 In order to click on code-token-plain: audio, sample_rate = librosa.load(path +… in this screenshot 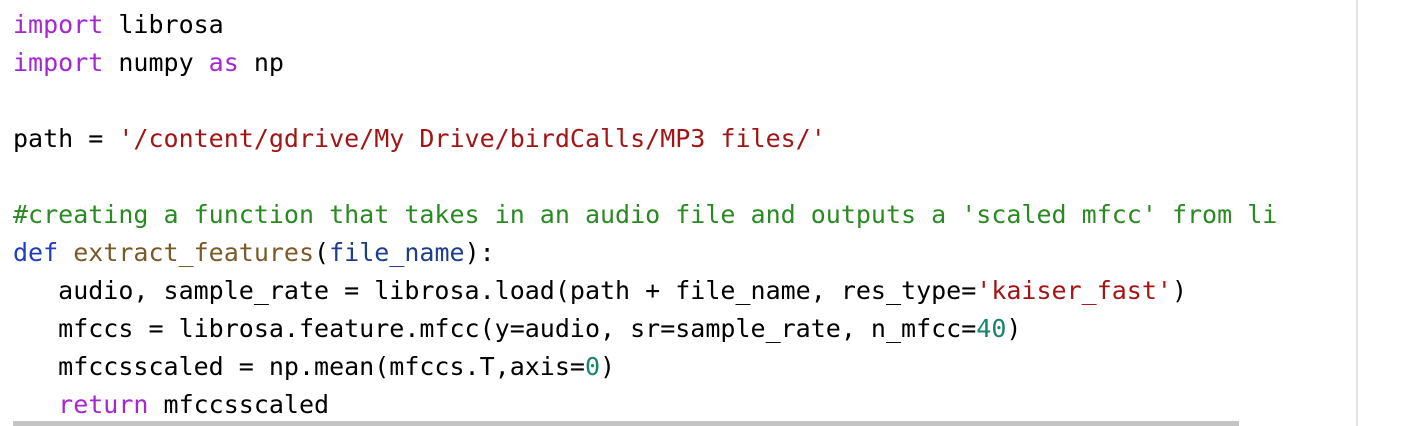, I will do `click(495, 290)`.